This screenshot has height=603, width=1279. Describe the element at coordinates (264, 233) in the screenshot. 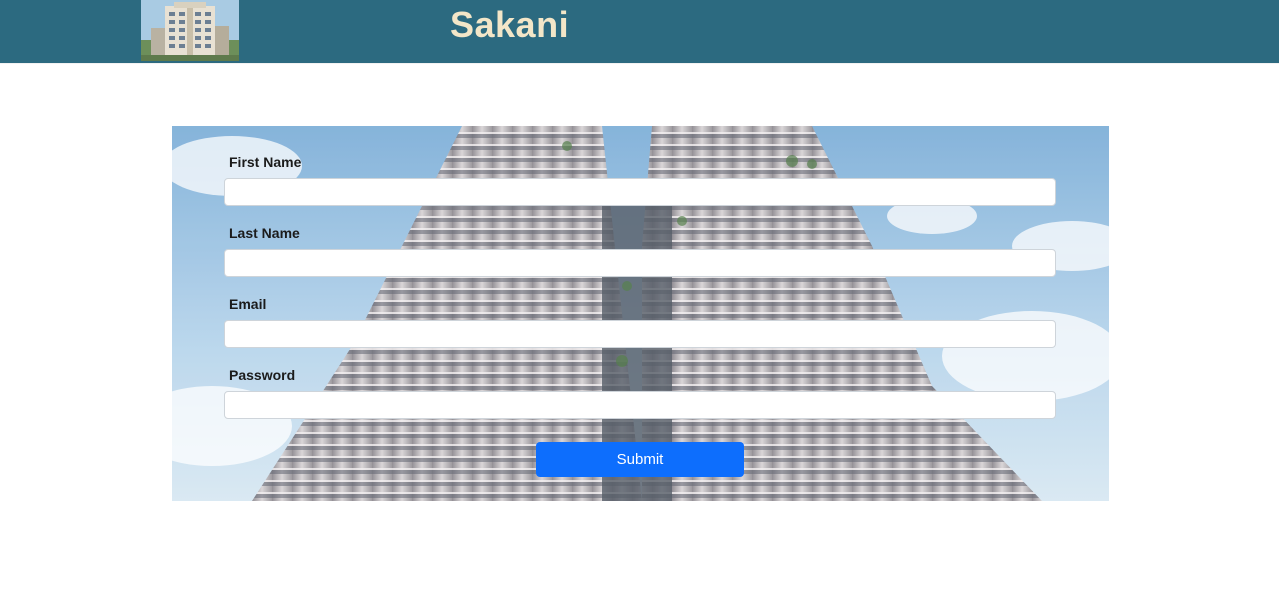

I see `last-name-label: Last Name` at that location.